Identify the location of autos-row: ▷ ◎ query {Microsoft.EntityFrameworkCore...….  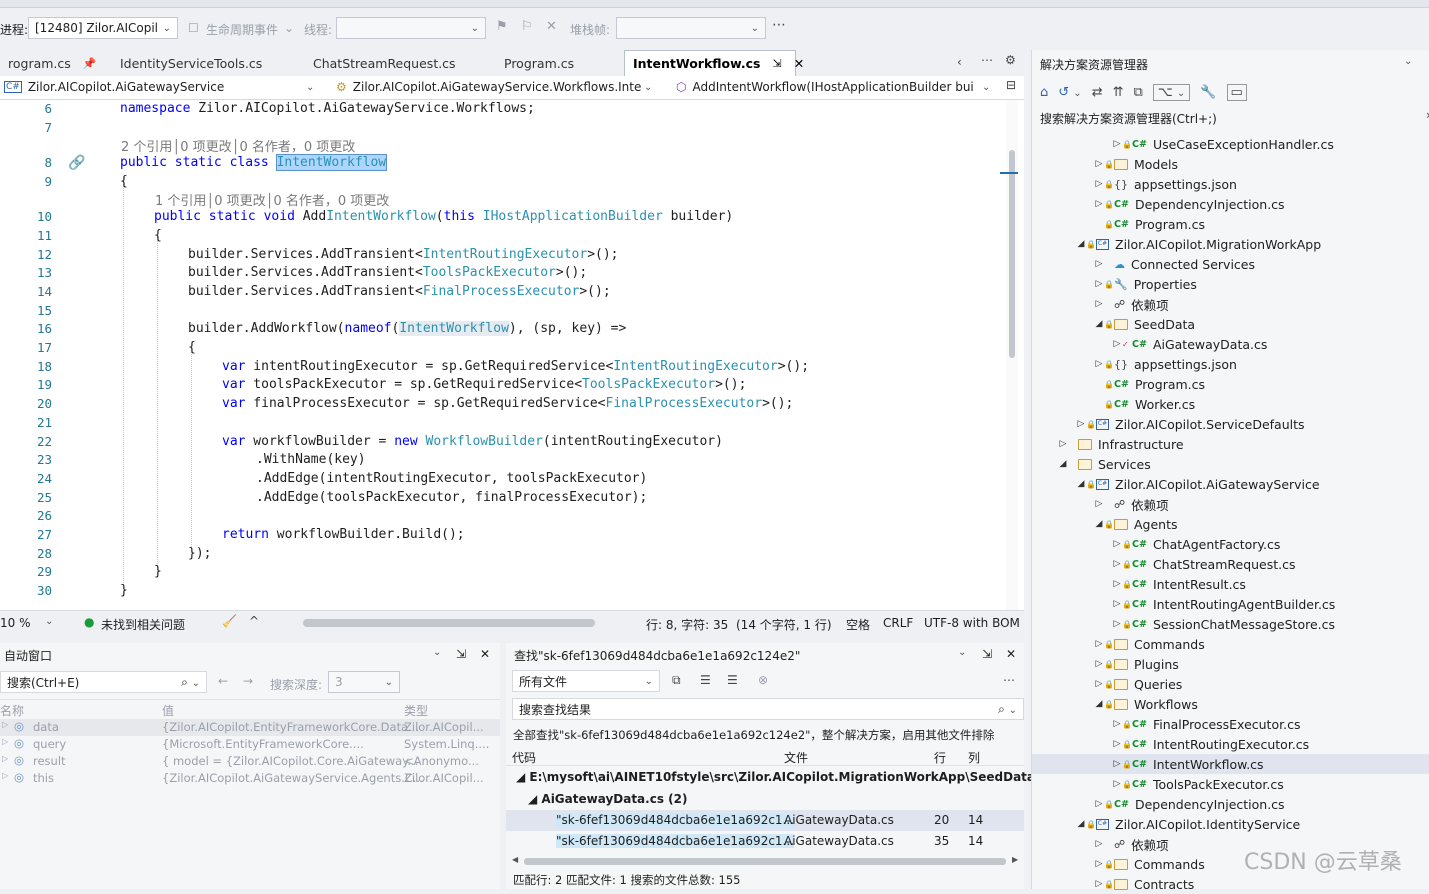
(250, 744).